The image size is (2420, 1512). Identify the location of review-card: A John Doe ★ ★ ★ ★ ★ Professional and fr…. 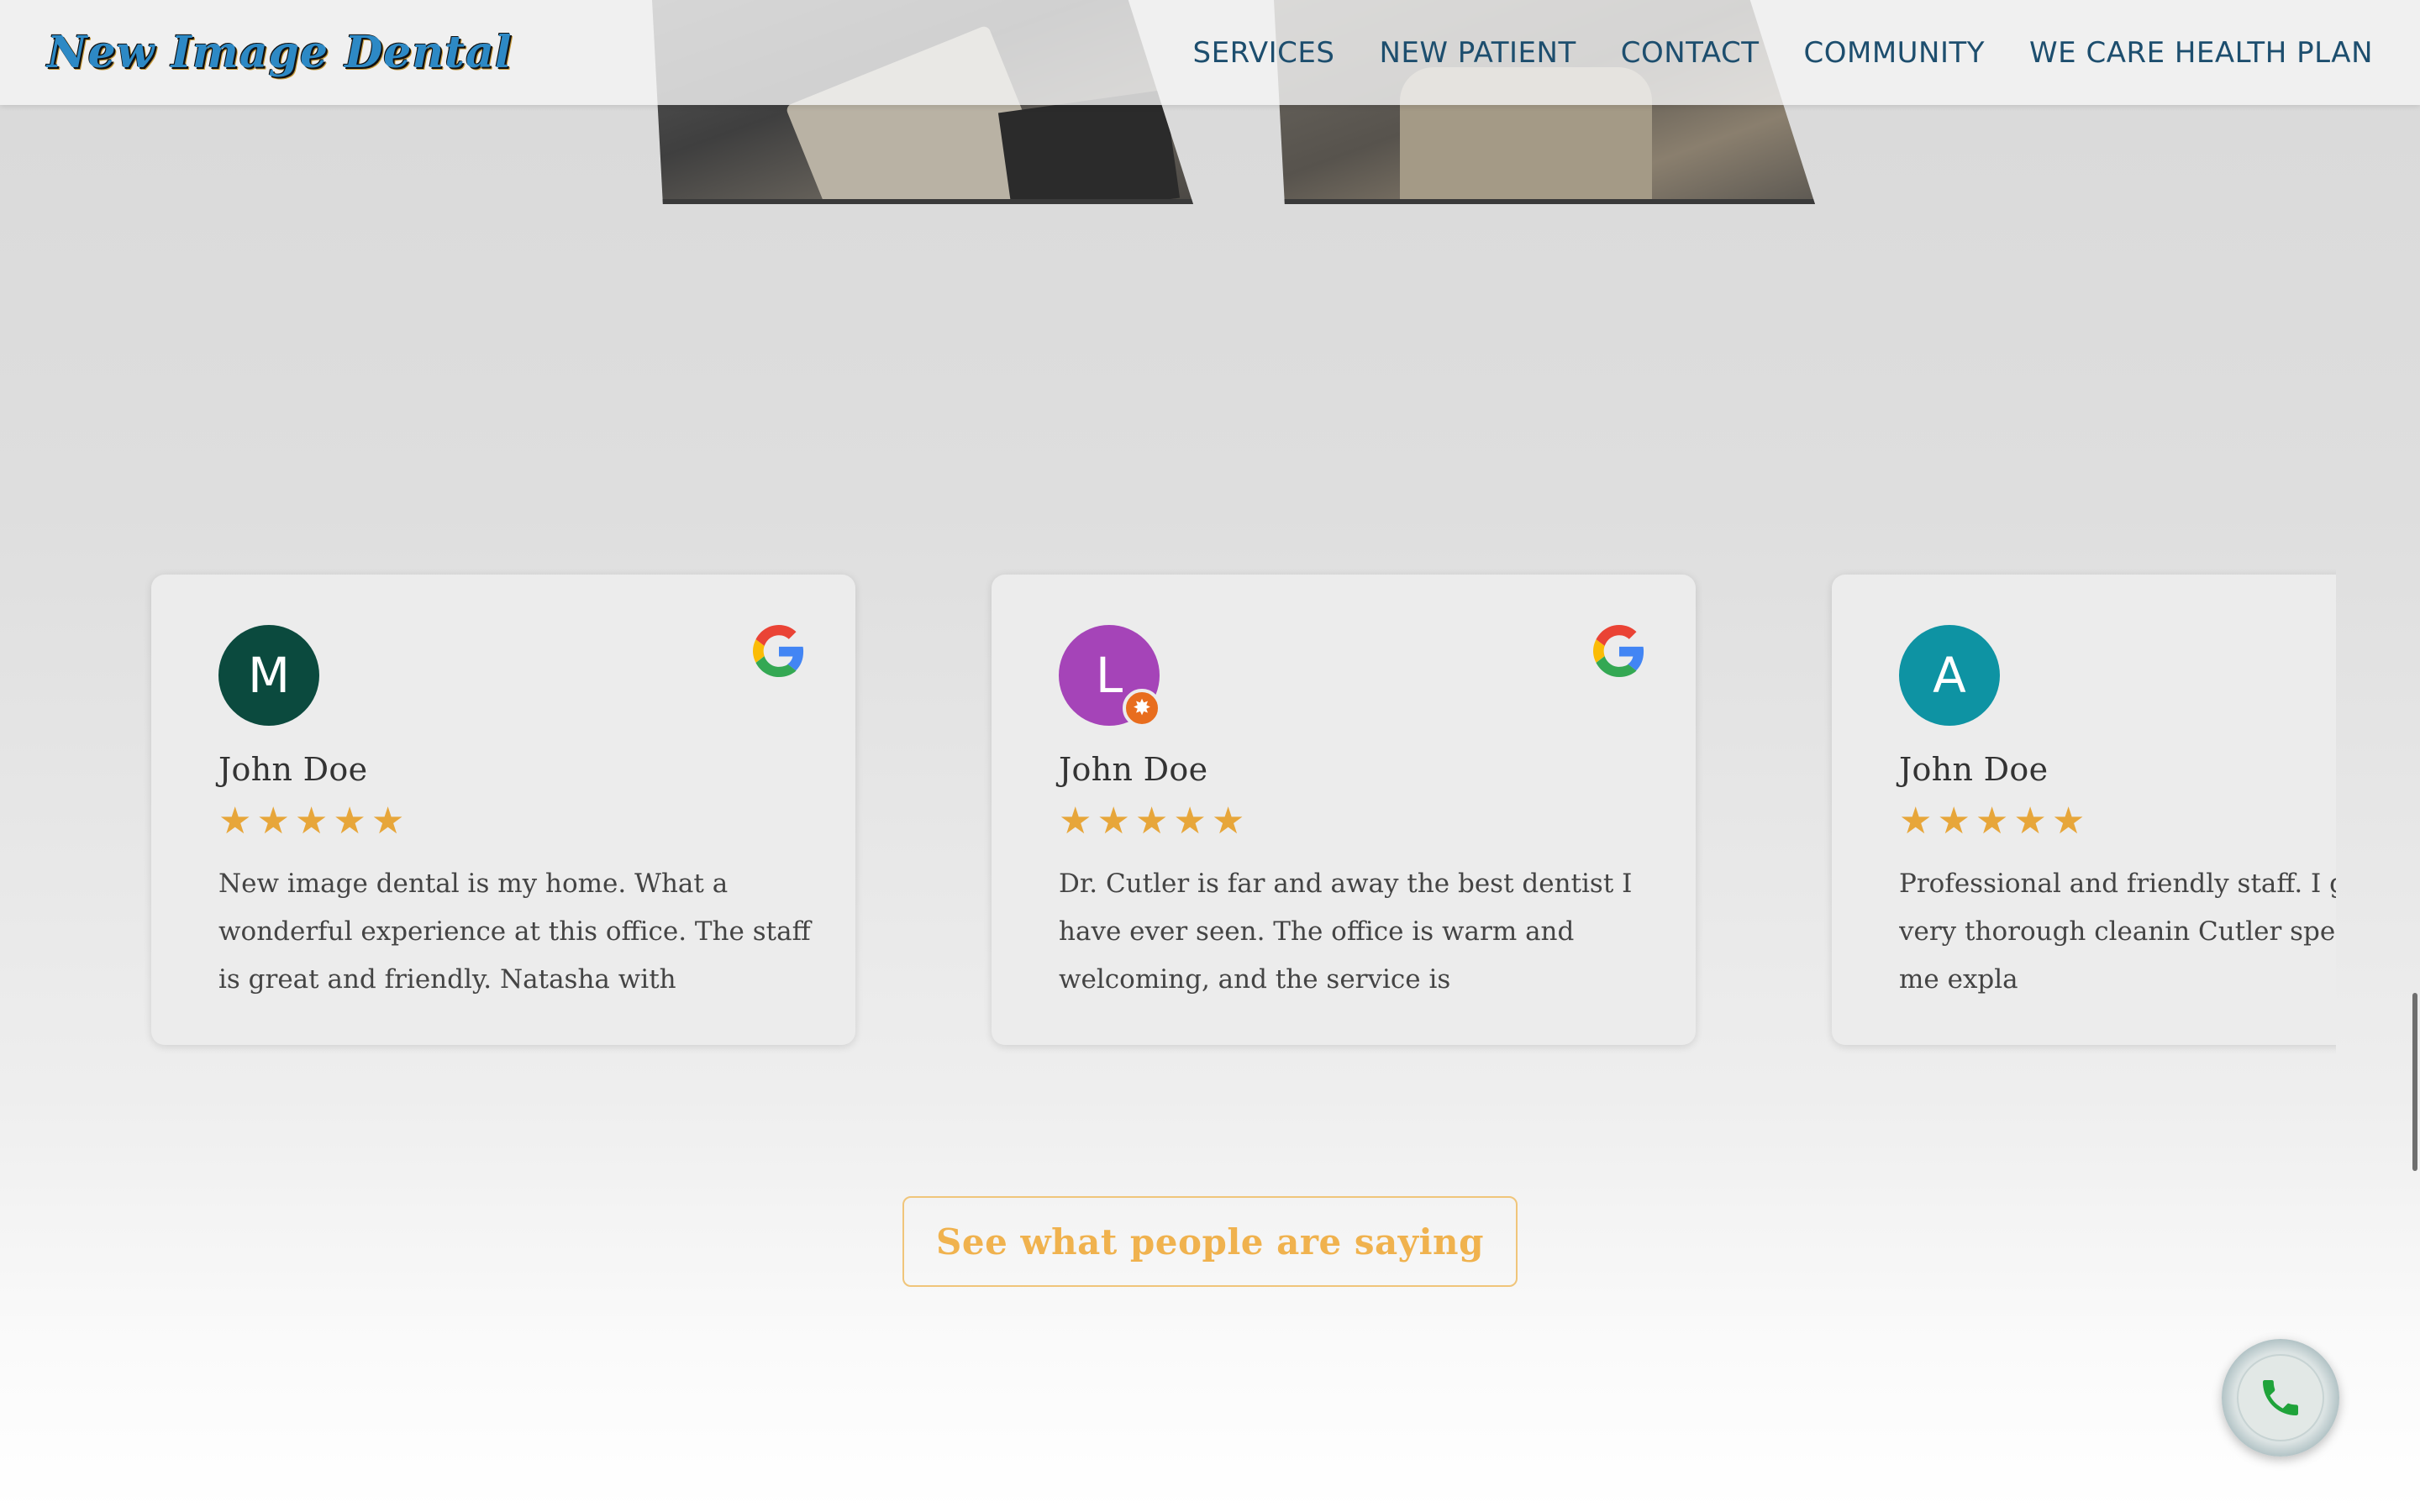
(2084, 810).